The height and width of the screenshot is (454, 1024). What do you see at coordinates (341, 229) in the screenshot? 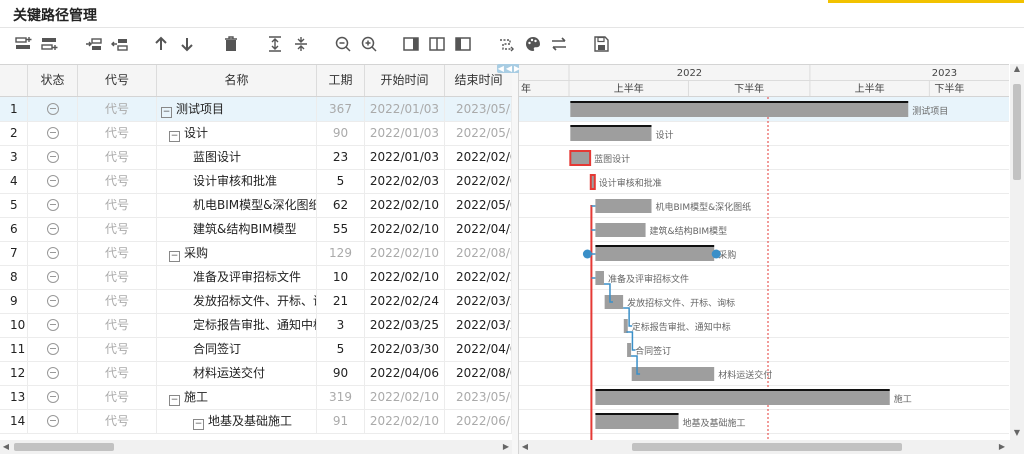
I see `duration-cell: 55` at bounding box center [341, 229].